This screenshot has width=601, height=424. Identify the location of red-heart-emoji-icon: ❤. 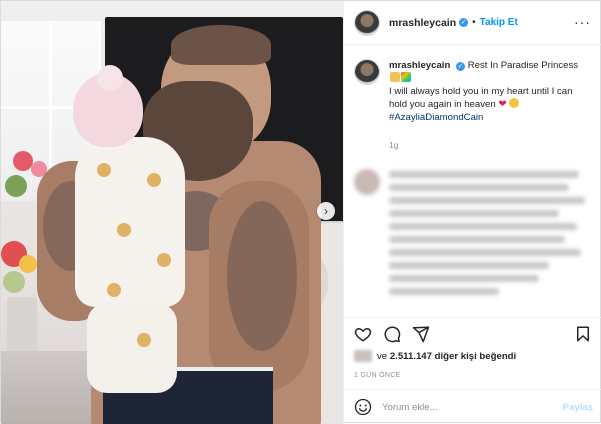
(502, 104).